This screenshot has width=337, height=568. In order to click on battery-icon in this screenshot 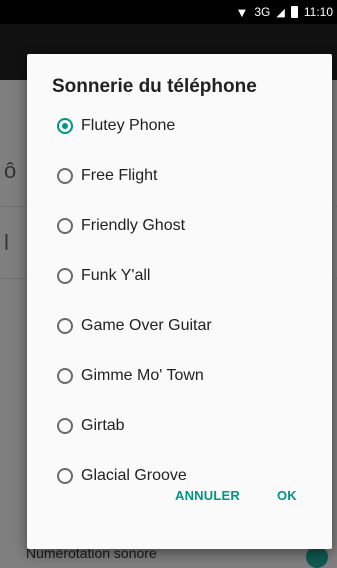, I will do `click(294, 12)`.